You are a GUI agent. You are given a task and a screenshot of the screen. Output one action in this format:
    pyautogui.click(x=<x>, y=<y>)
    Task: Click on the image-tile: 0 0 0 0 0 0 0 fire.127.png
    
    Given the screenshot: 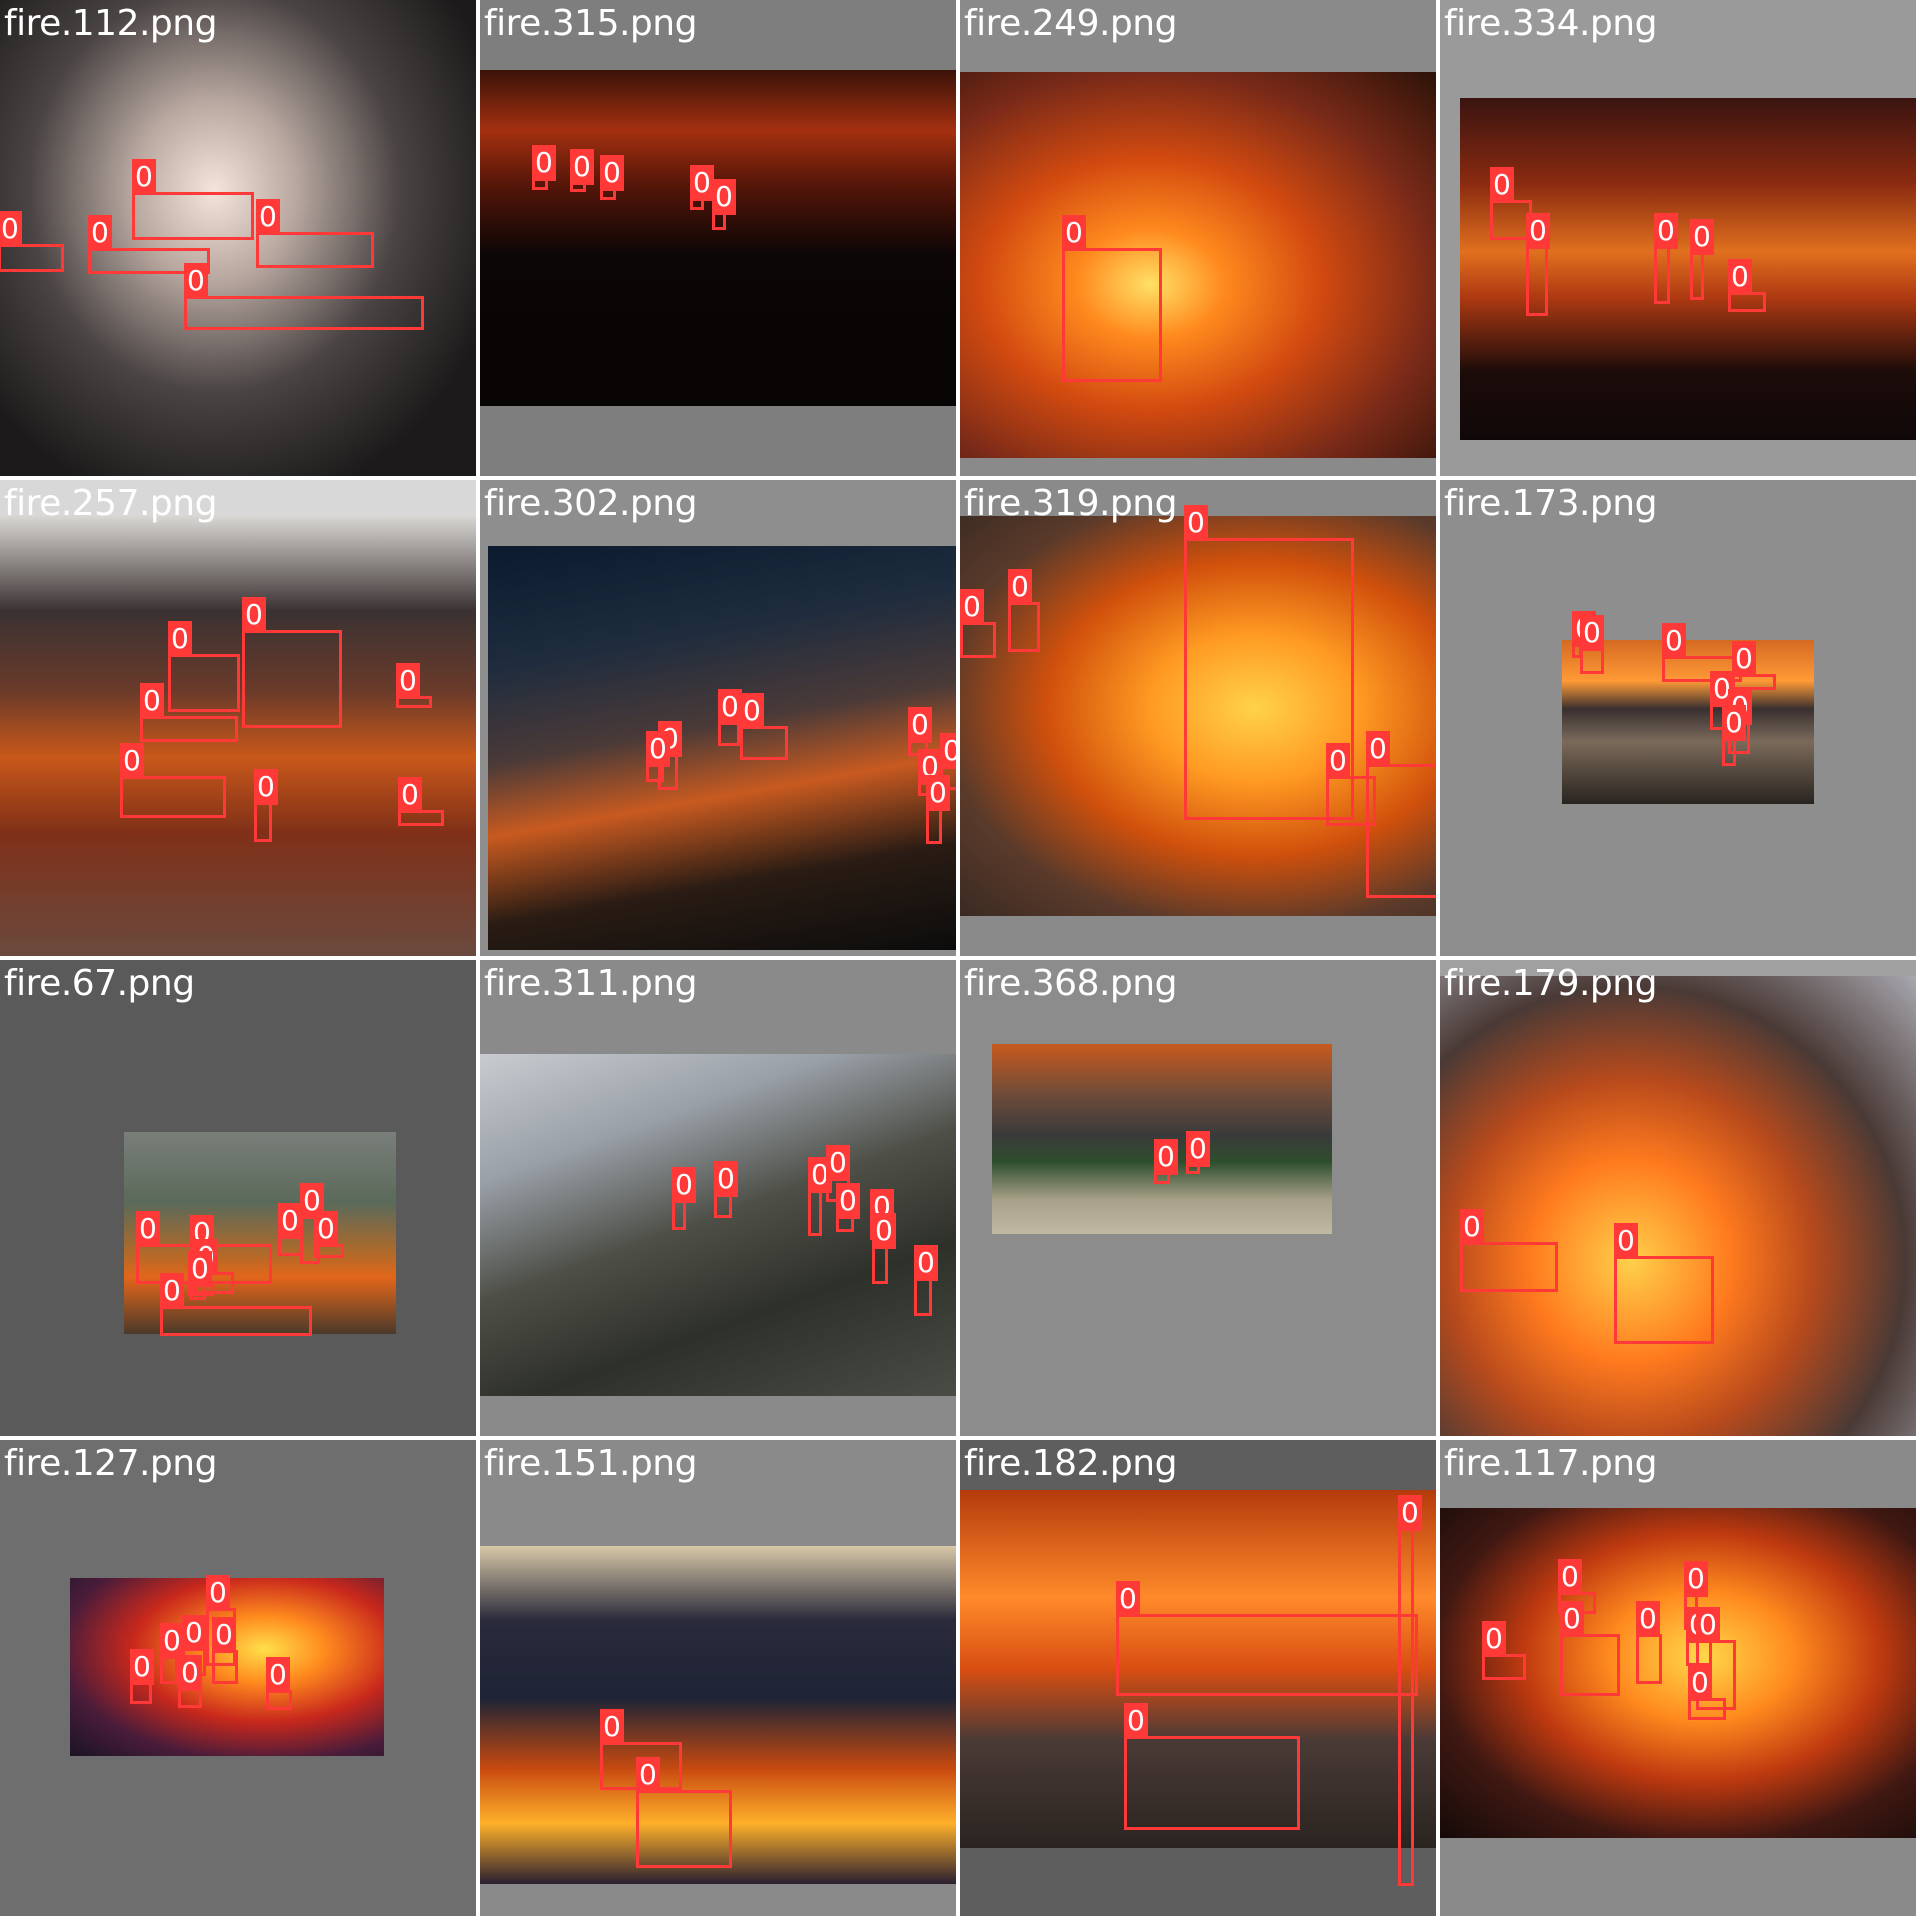 What is the action you would take?
    pyautogui.click(x=238, y=1678)
    